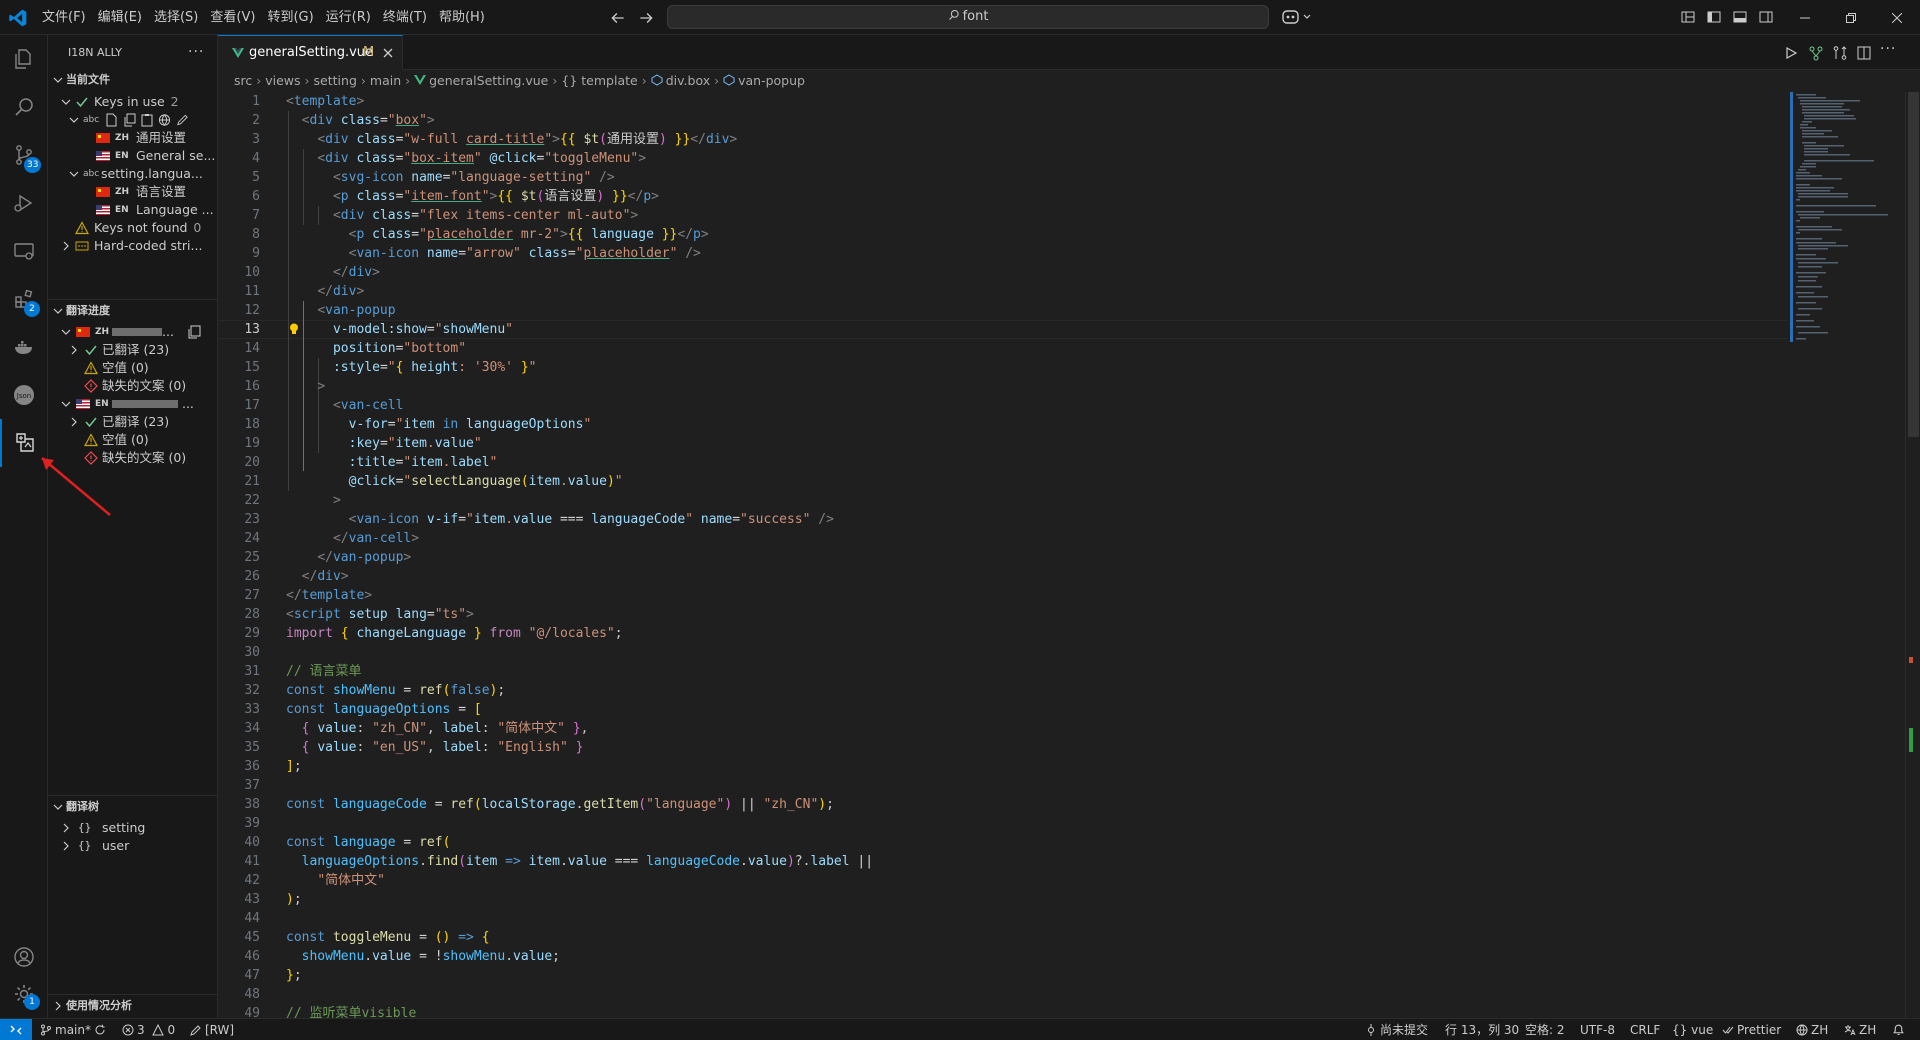 This screenshot has width=1920, height=1040. Describe the element at coordinates (1751, 1029) in the screenshot. I see `prettier-indicator: Prettier` at that location.